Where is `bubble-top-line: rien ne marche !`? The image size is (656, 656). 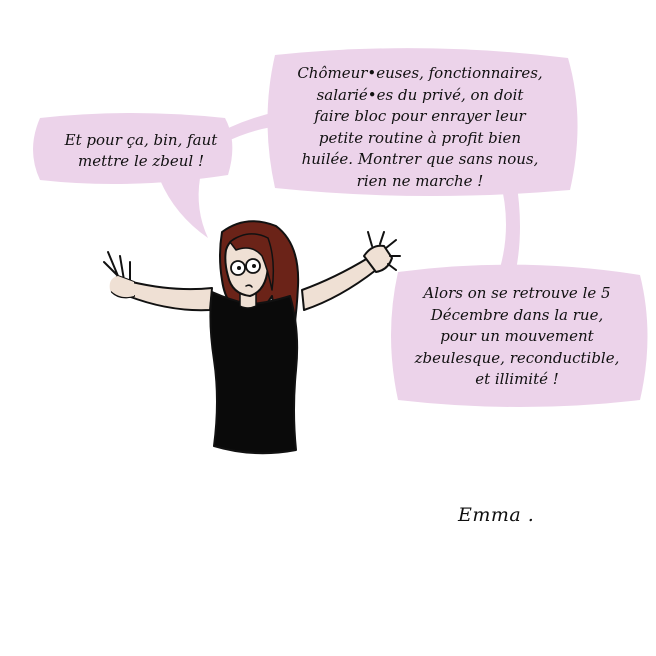 bubble-top-line: rien ne marche ! is located at coordinates (420, 180).